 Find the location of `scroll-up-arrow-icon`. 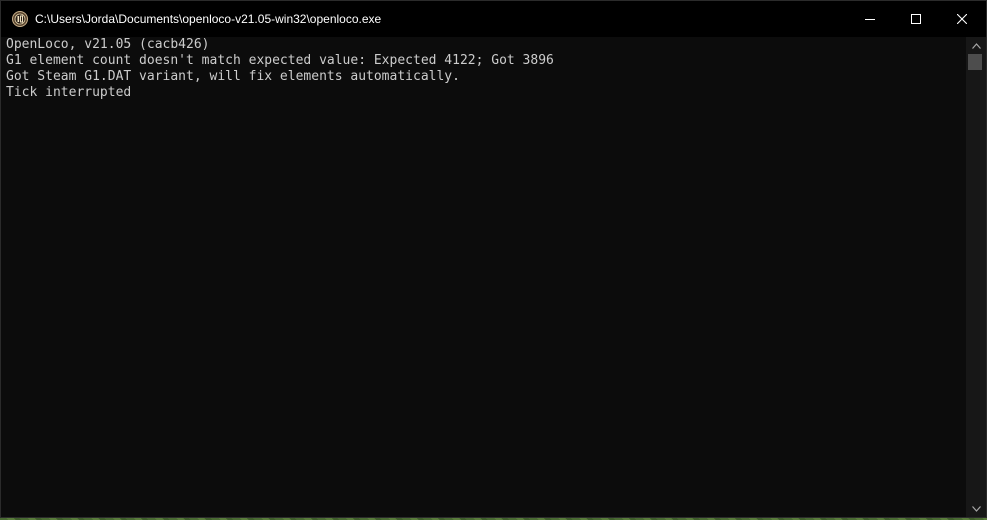

scroll-up-arrow-icon is located at coordinates (976, 45).